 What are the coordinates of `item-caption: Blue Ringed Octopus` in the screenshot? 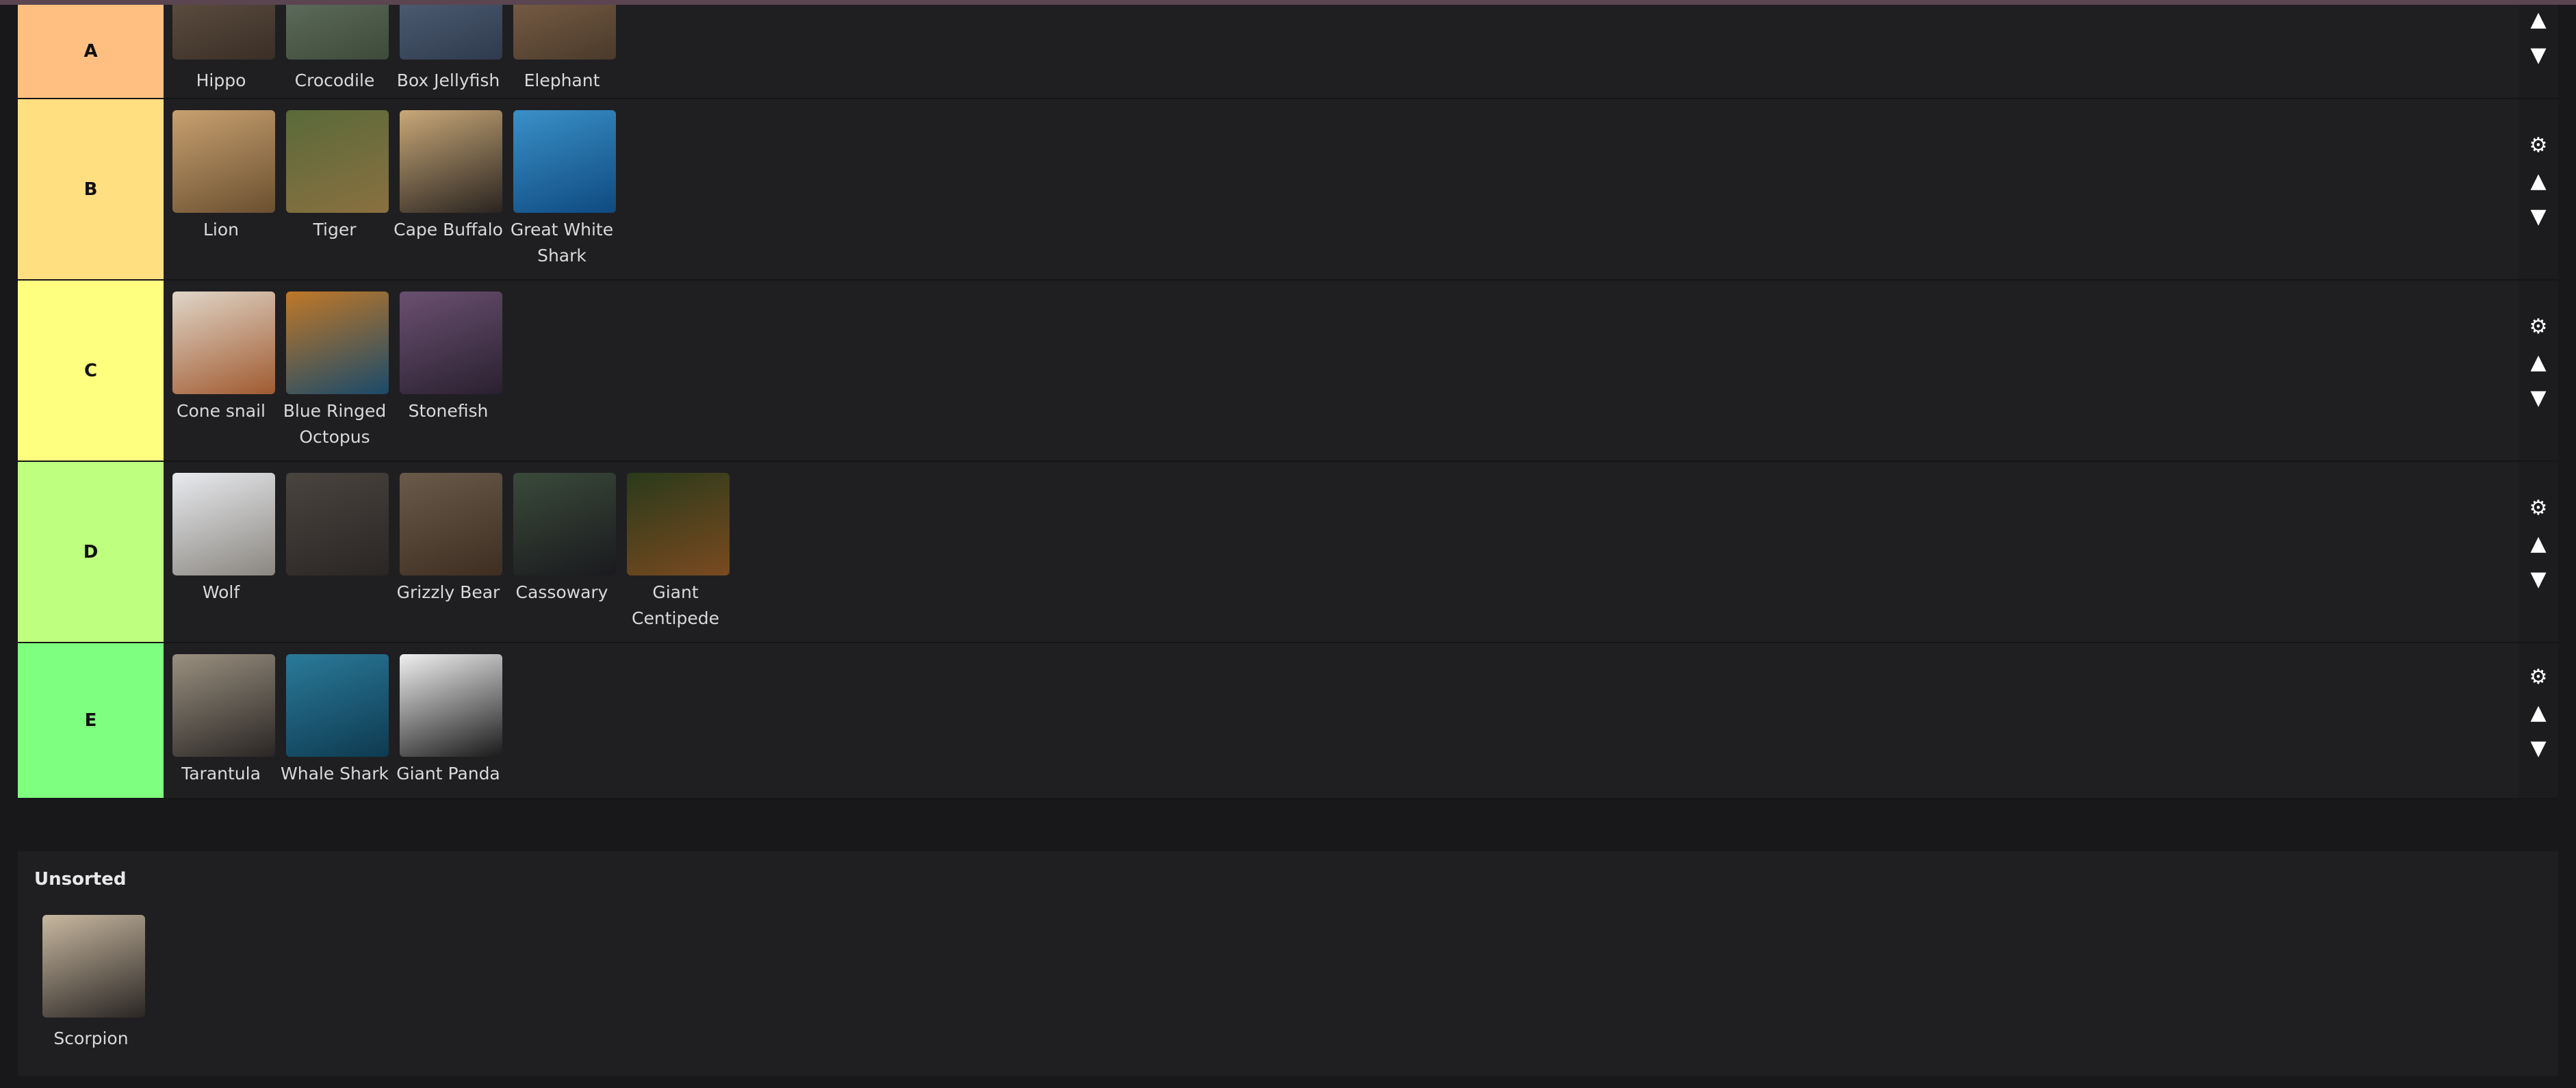 It's located at (335, 424).